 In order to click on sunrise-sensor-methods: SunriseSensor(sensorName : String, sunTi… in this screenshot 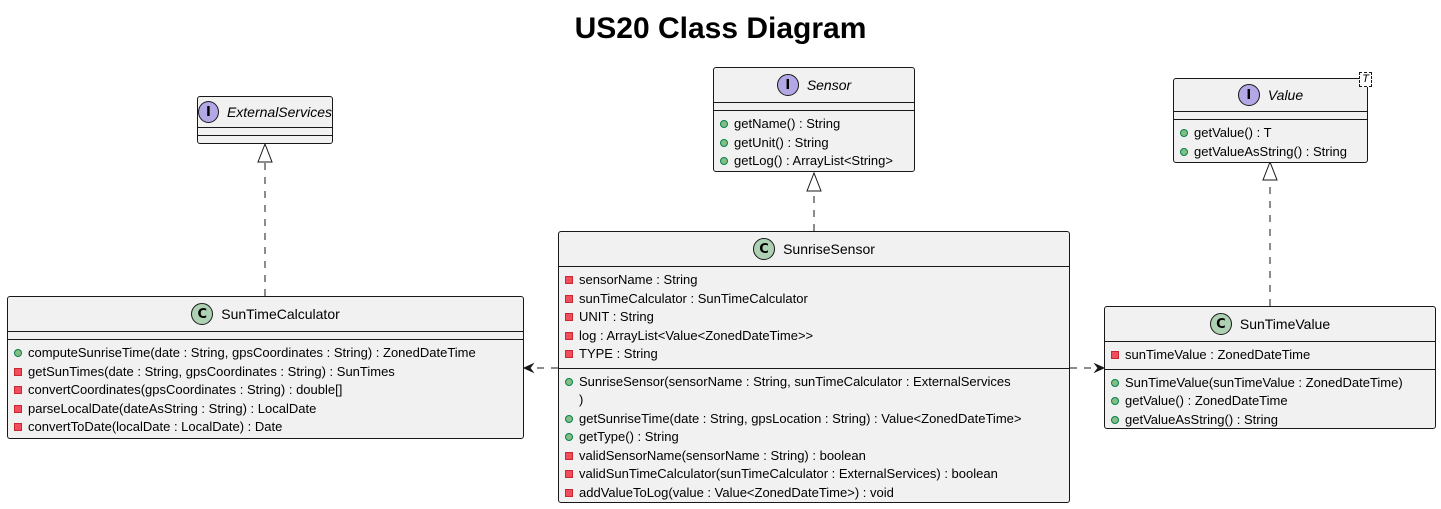, I will do `click(814, 437)`.